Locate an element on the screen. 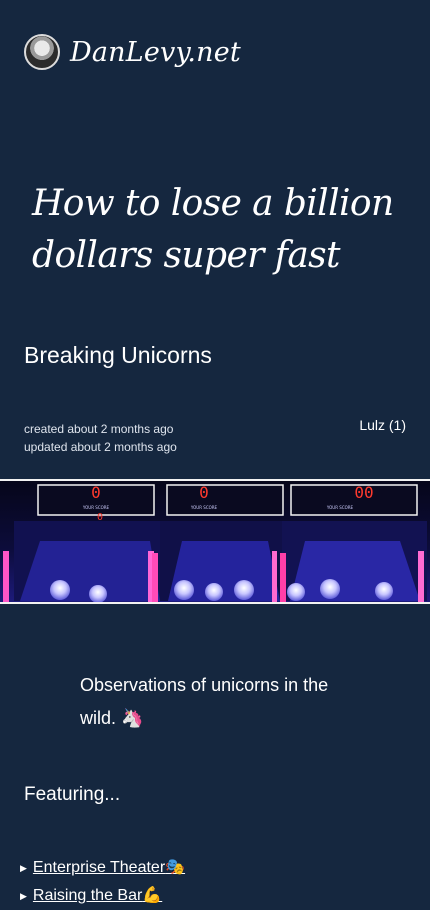 Image resolution: width=430 pixels, height=910 pixels. flexed-bicep-icon: 💪 is located at coordinates (152, 895).